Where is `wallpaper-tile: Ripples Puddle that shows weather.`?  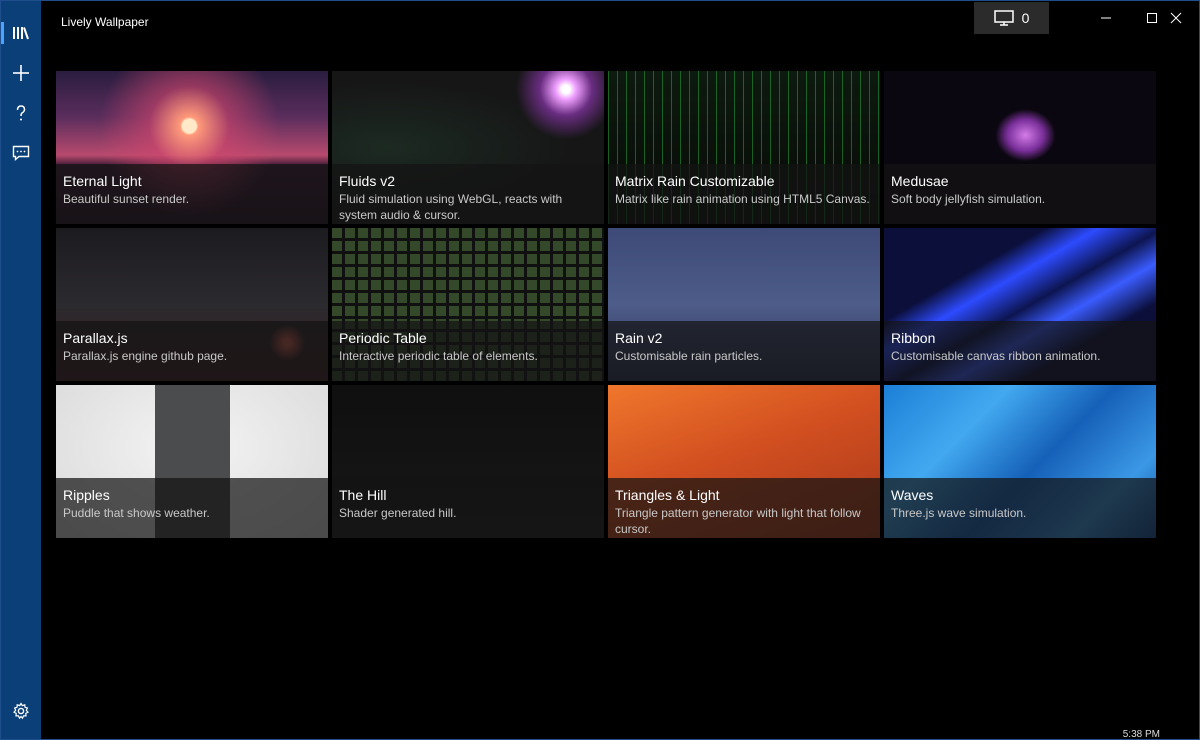
wallpaper-tile: Ripples Puddle that shows weather. is located at coordinates (192, 461).